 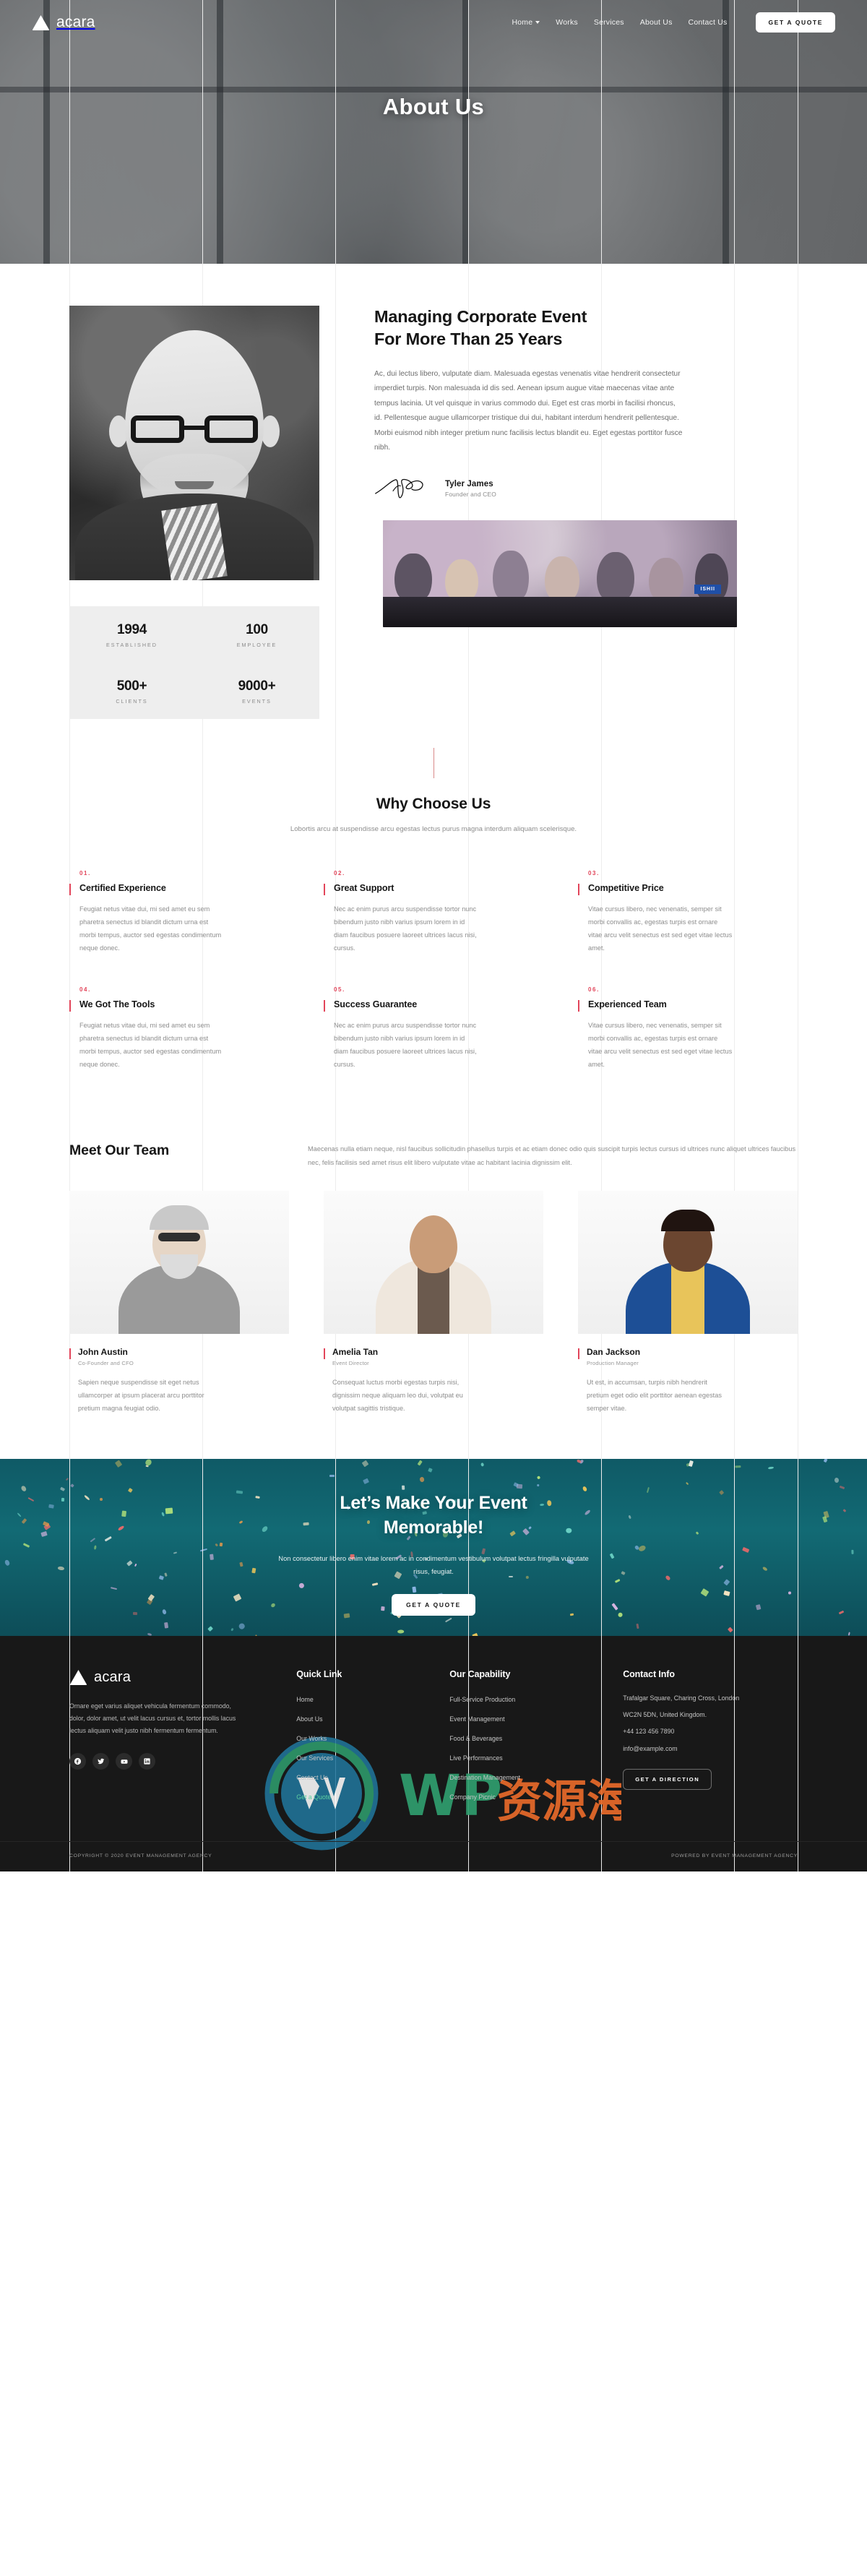 I want to click on twitter-icon, so click(x=101, y=1761).